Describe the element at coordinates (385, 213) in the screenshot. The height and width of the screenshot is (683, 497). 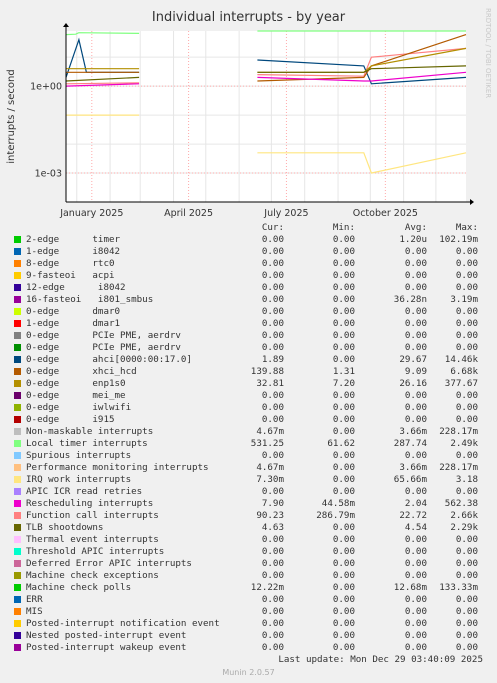
I see `x-tick-label: October 2025` at that location.